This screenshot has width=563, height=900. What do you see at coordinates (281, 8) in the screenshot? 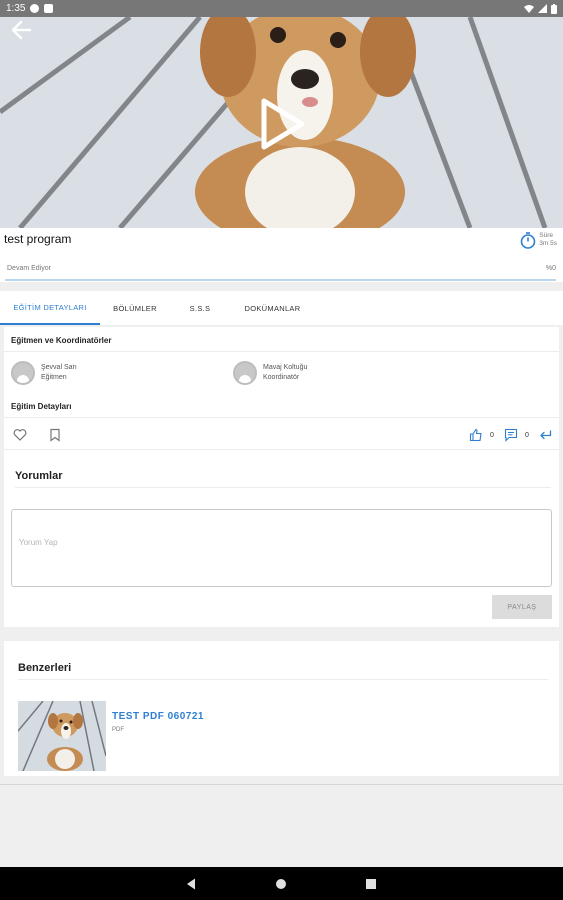
I see `status-bar: 1:35` at bounding box center [281, 8].